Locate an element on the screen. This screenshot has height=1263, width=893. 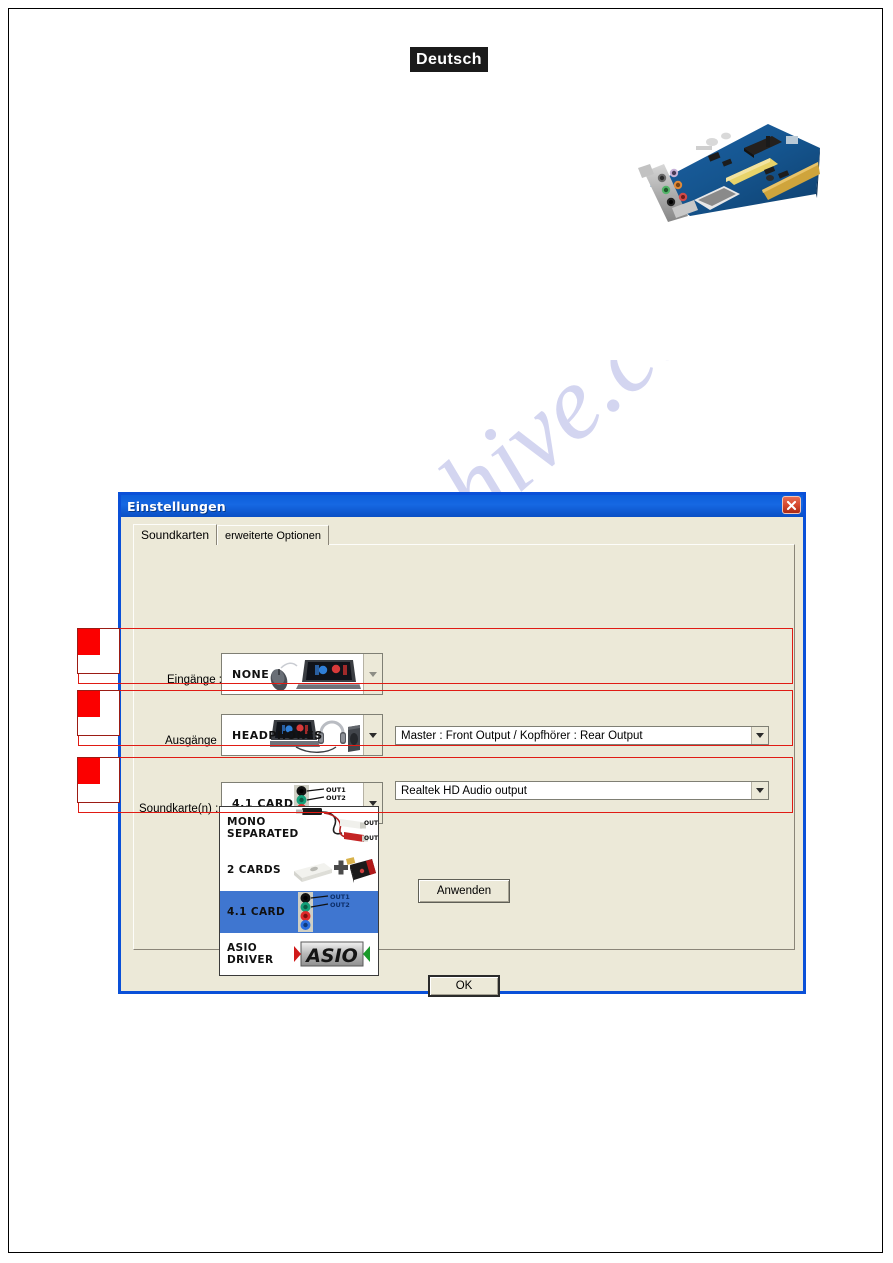
inputs-combo: NONE is located at coordinates (302, 674).